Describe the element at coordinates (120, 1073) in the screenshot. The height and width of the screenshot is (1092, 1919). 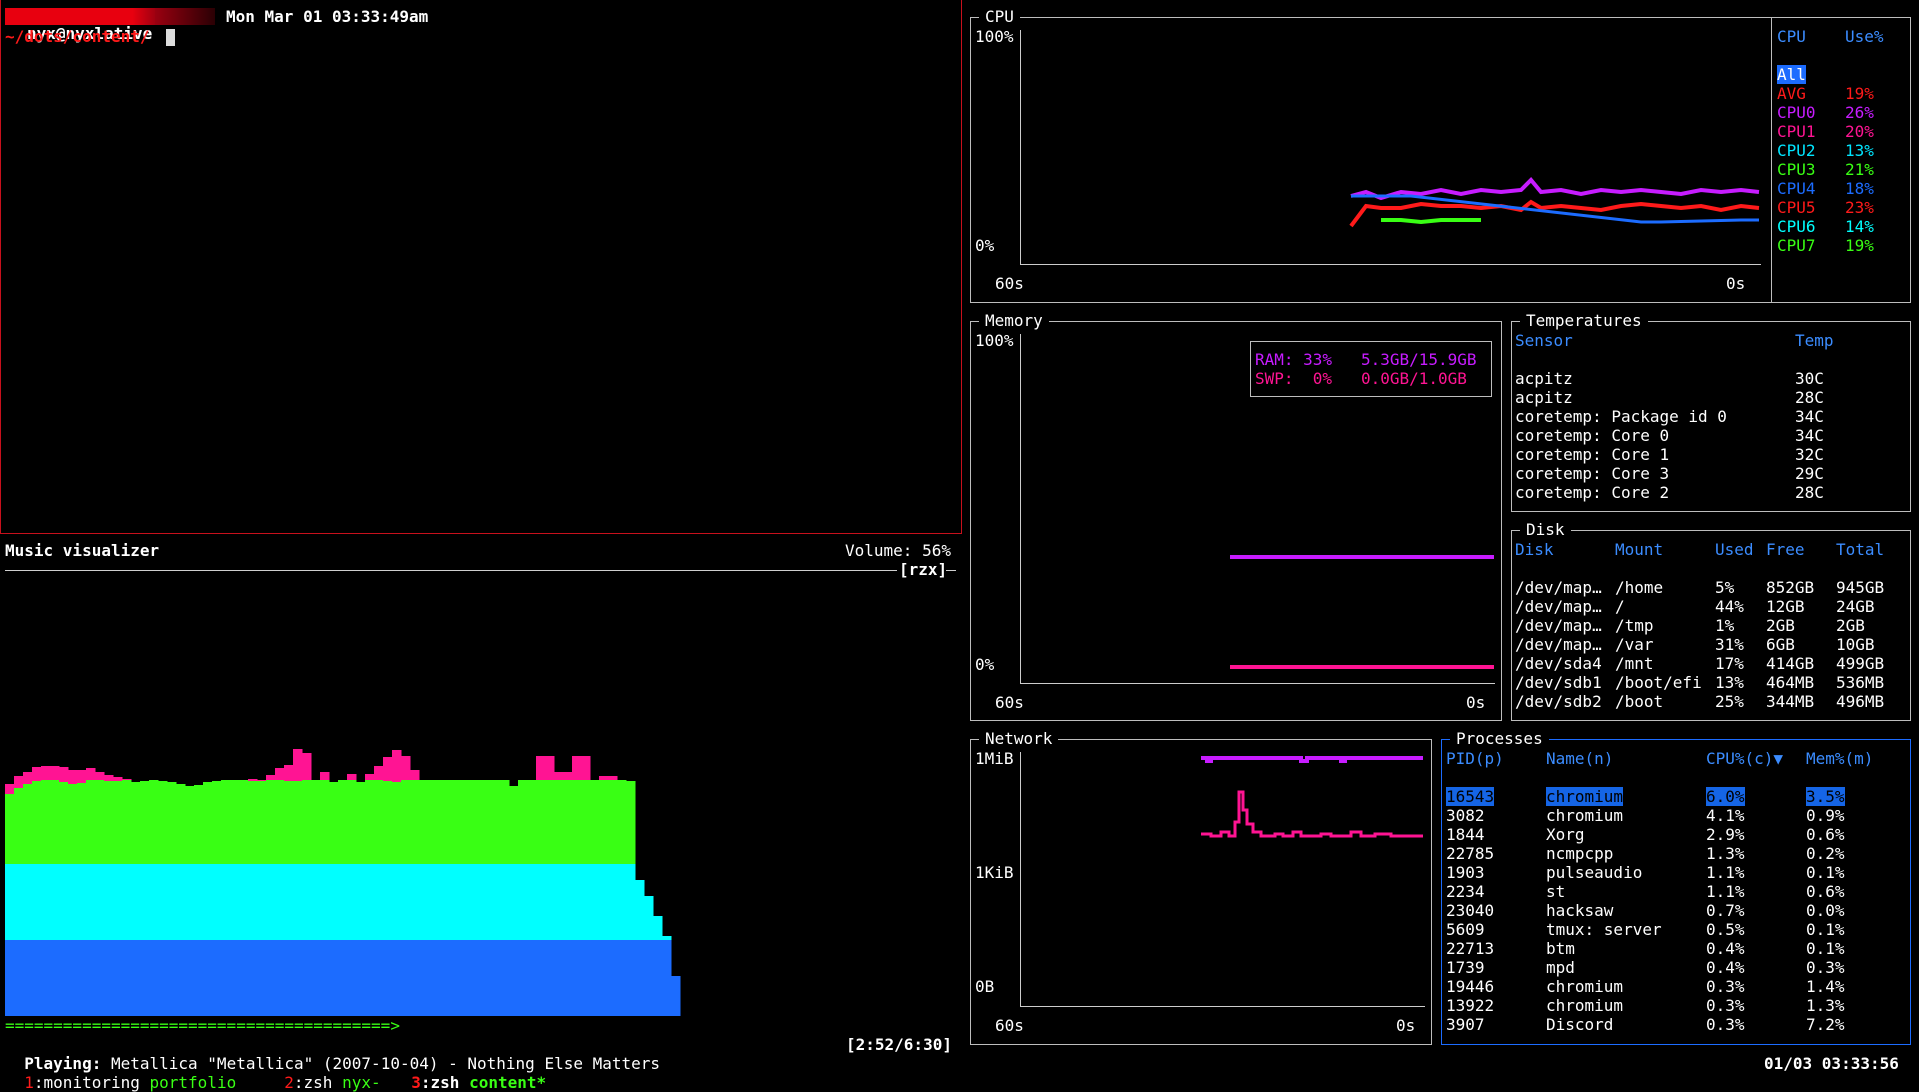
I see `tmux-window-1: 1:monitoring portfolio` at that location.